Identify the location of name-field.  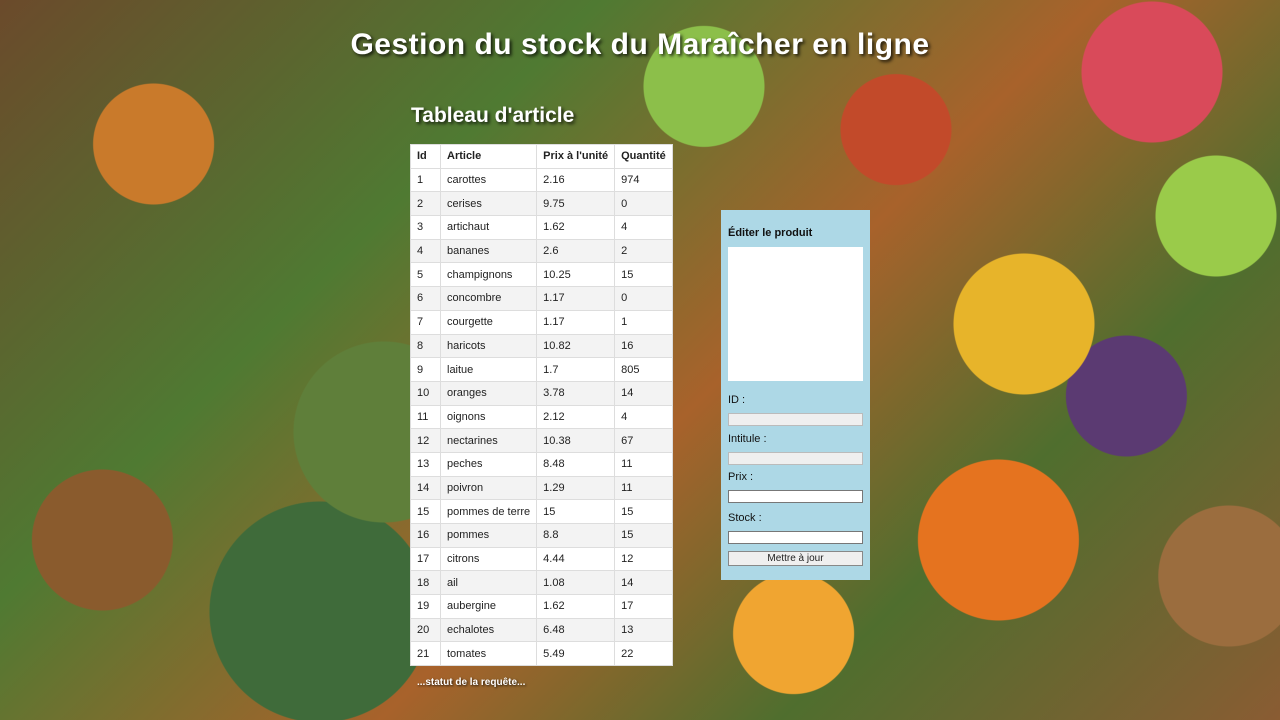
(795, 458).